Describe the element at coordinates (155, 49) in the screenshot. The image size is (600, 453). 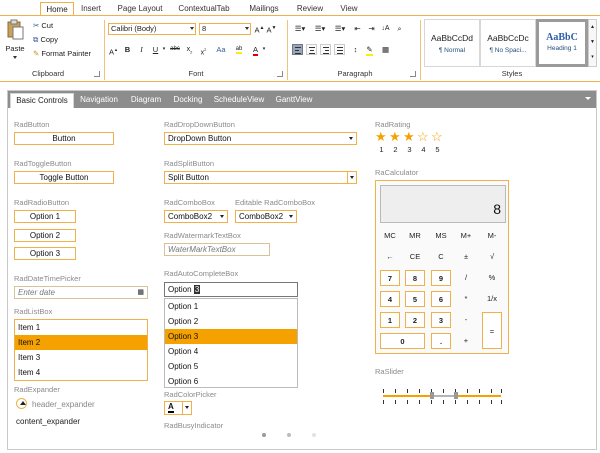
I see `underline-icon: U` at that location.